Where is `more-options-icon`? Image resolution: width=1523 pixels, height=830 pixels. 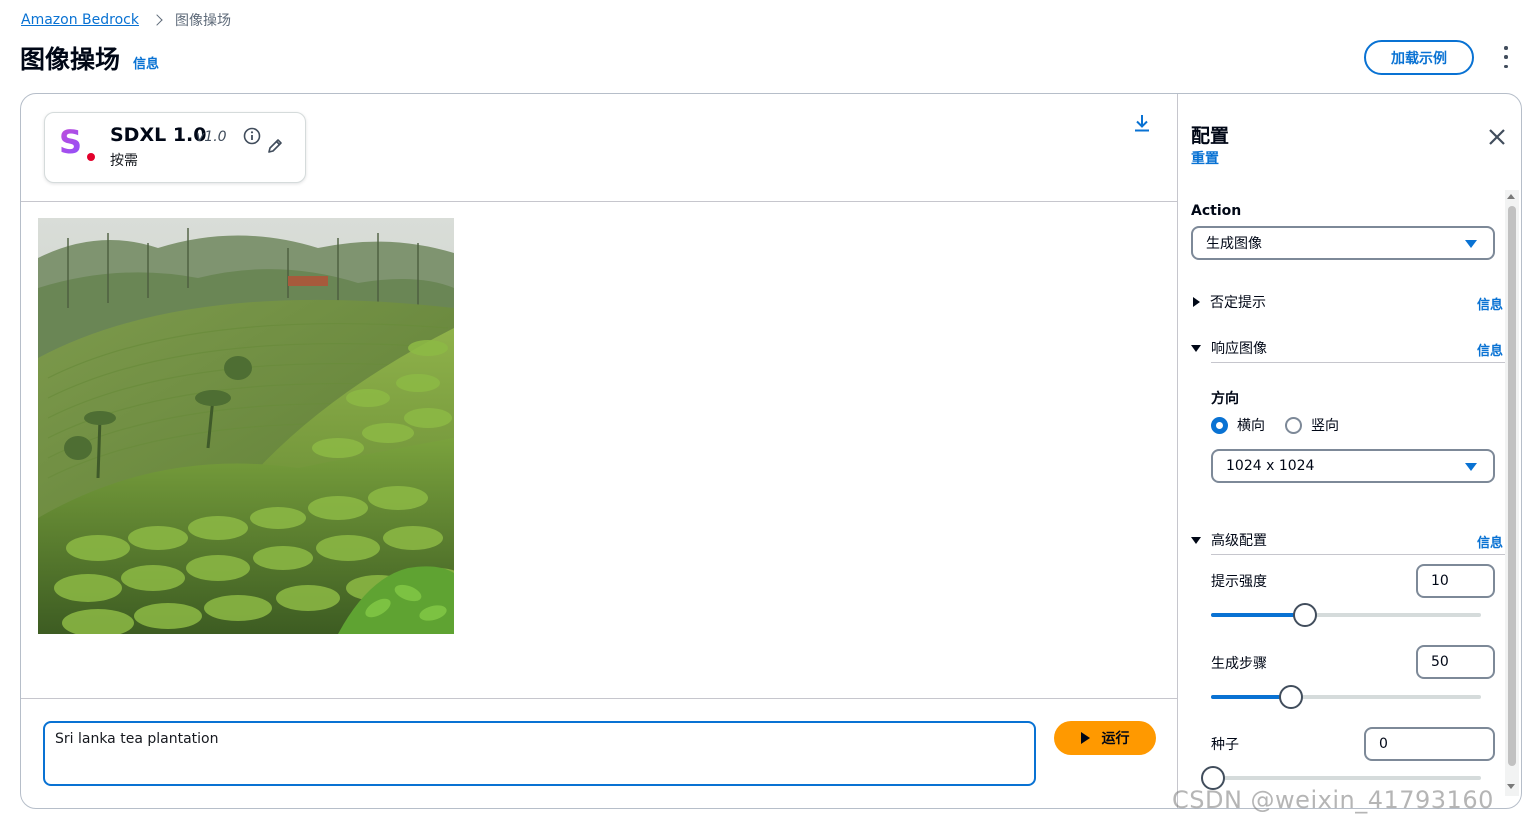 more-options-icon is located at coordinates (1506, 57).